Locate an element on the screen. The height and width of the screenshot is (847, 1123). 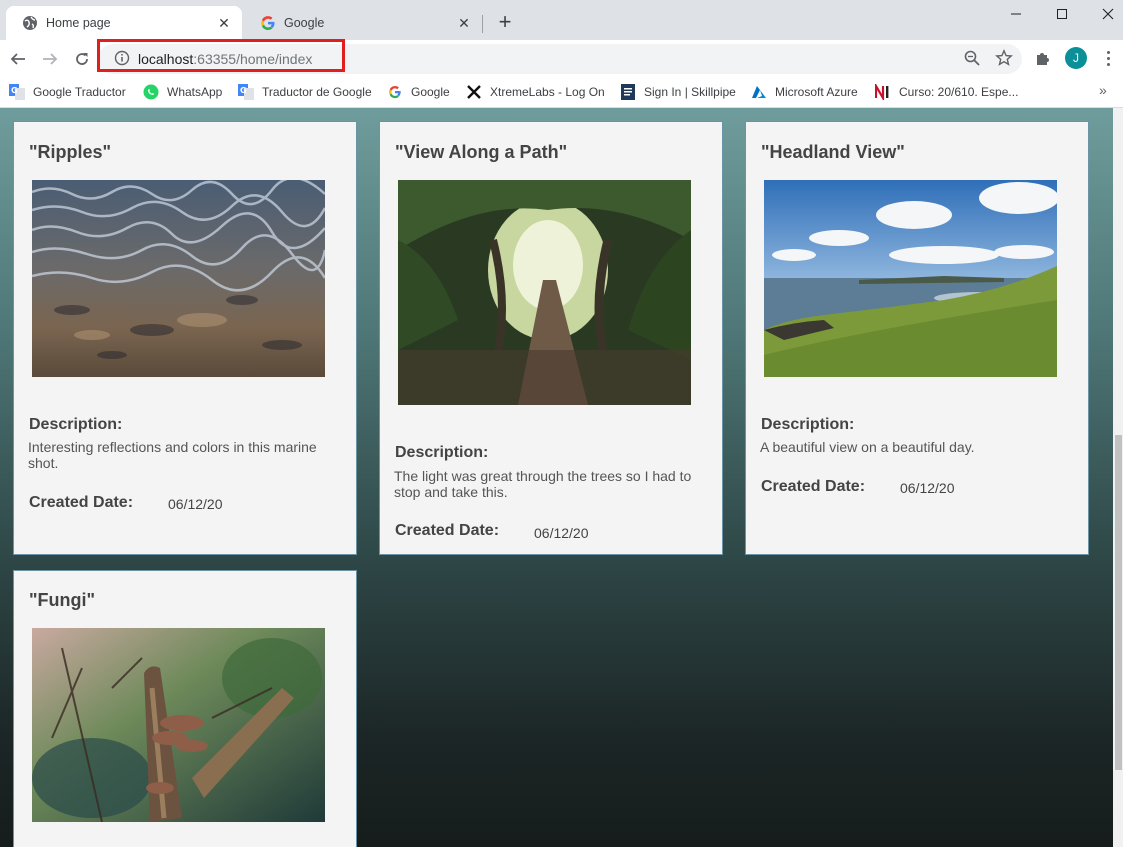
bookmark-google: Google is located at coordinates (418, 92).